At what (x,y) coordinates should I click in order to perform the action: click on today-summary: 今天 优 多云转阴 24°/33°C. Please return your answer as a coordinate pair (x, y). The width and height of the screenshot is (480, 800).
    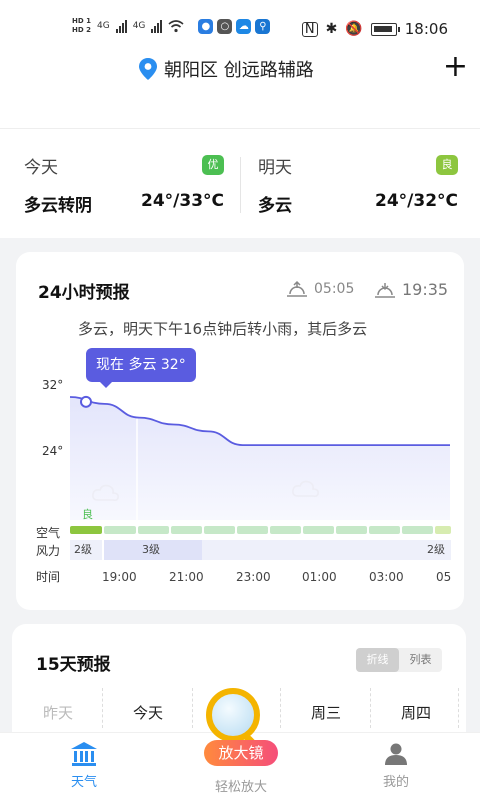
    Looking at the image, I should click on (124, 184).